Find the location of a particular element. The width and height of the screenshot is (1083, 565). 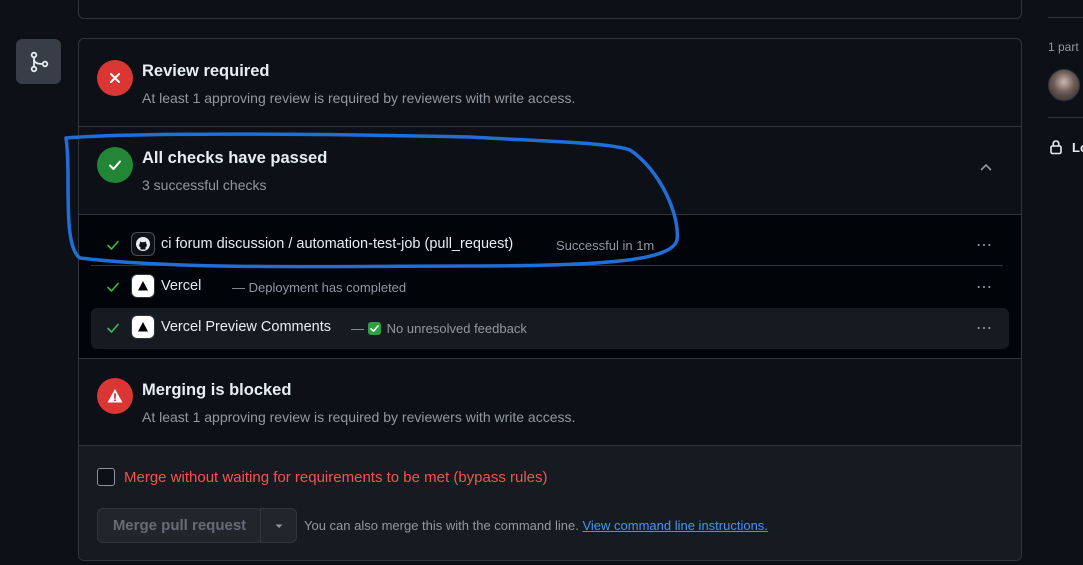

merge-method-dropdown is located at coordinates (278, 525).